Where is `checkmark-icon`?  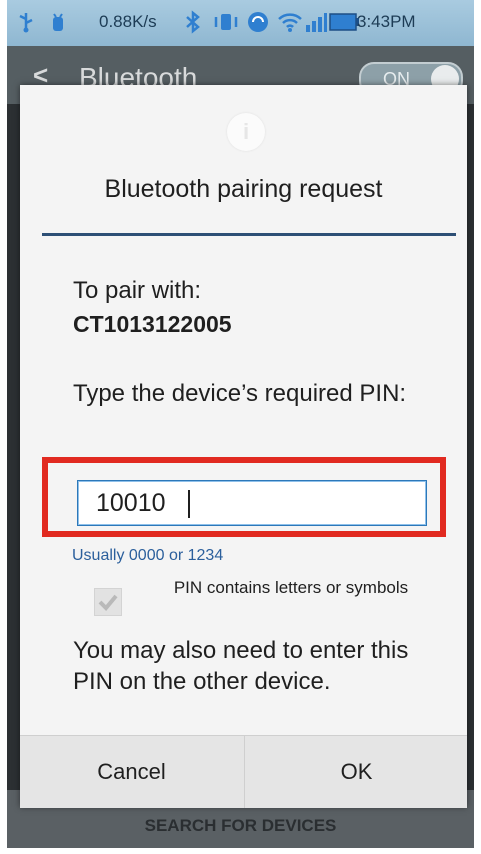 checkmark-icon is located at coordinates (108, 602).